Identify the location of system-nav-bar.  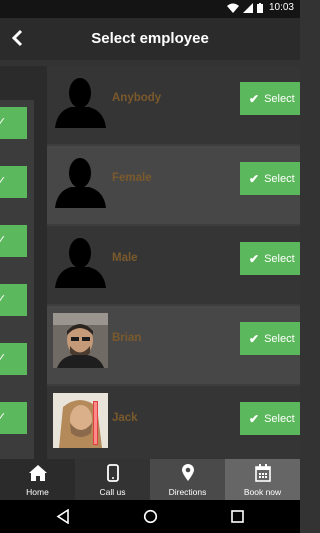
(150, 516).